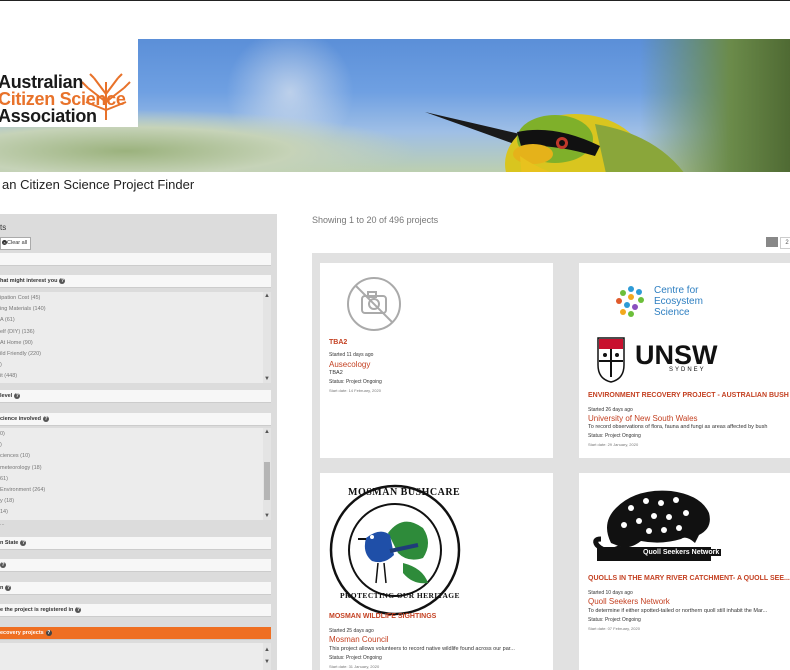  What do you see at coordinates (630, 301) in the screenshot?
I see `ecosystem-science-logo-icon` at bounding box center [630, 301].